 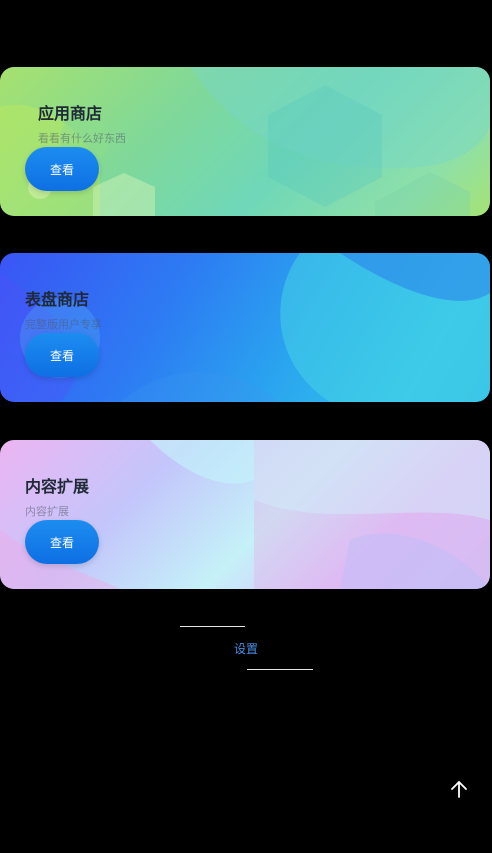 I want to click on back-to-top-button, so click(x=459, y=789).